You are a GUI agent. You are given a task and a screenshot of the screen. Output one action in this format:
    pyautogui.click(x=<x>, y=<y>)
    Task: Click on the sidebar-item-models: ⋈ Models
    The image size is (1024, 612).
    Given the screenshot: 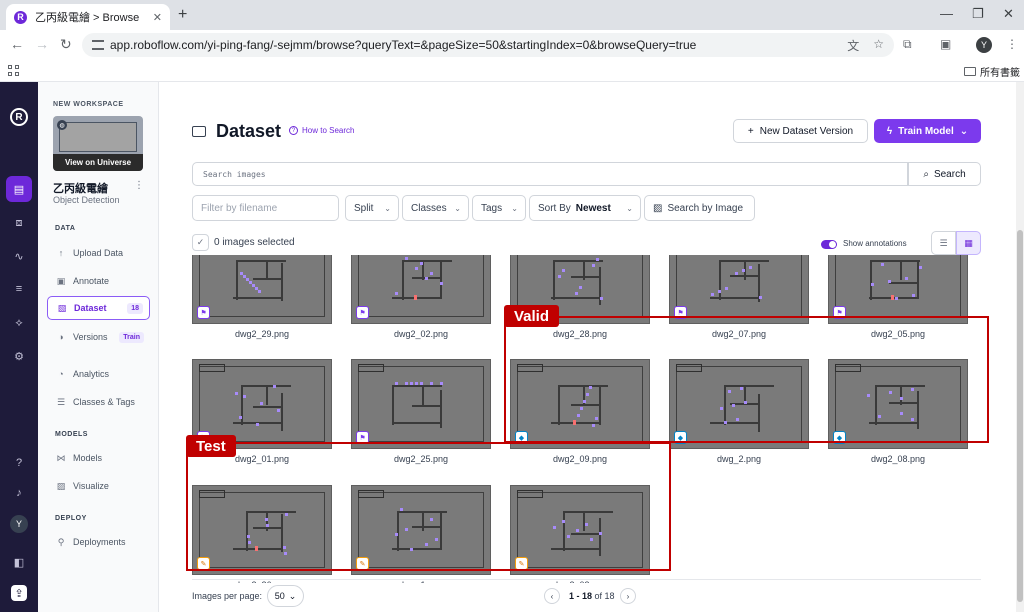 What is the action you would take?
    pyautogui.click(x=98, y=458)
    